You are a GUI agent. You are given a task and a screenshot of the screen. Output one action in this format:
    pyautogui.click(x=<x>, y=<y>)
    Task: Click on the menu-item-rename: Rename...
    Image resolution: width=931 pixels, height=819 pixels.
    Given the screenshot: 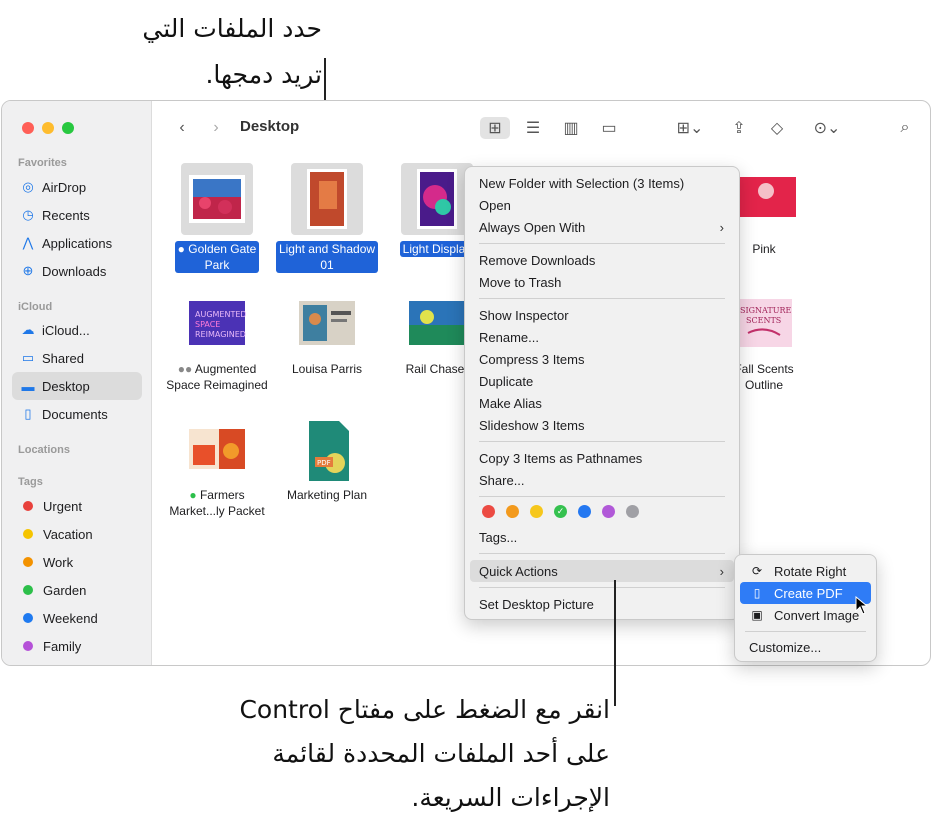 What is the action you would take?
    pyautogui.click(x=602, y=337)
    